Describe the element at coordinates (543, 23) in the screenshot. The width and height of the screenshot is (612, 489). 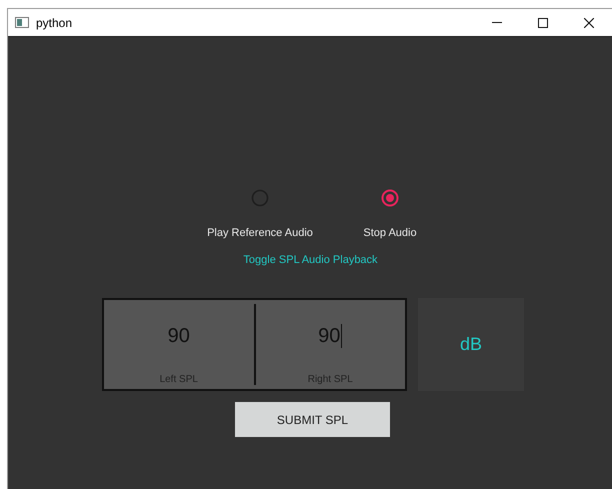
I see `maximize-icon` at that location.